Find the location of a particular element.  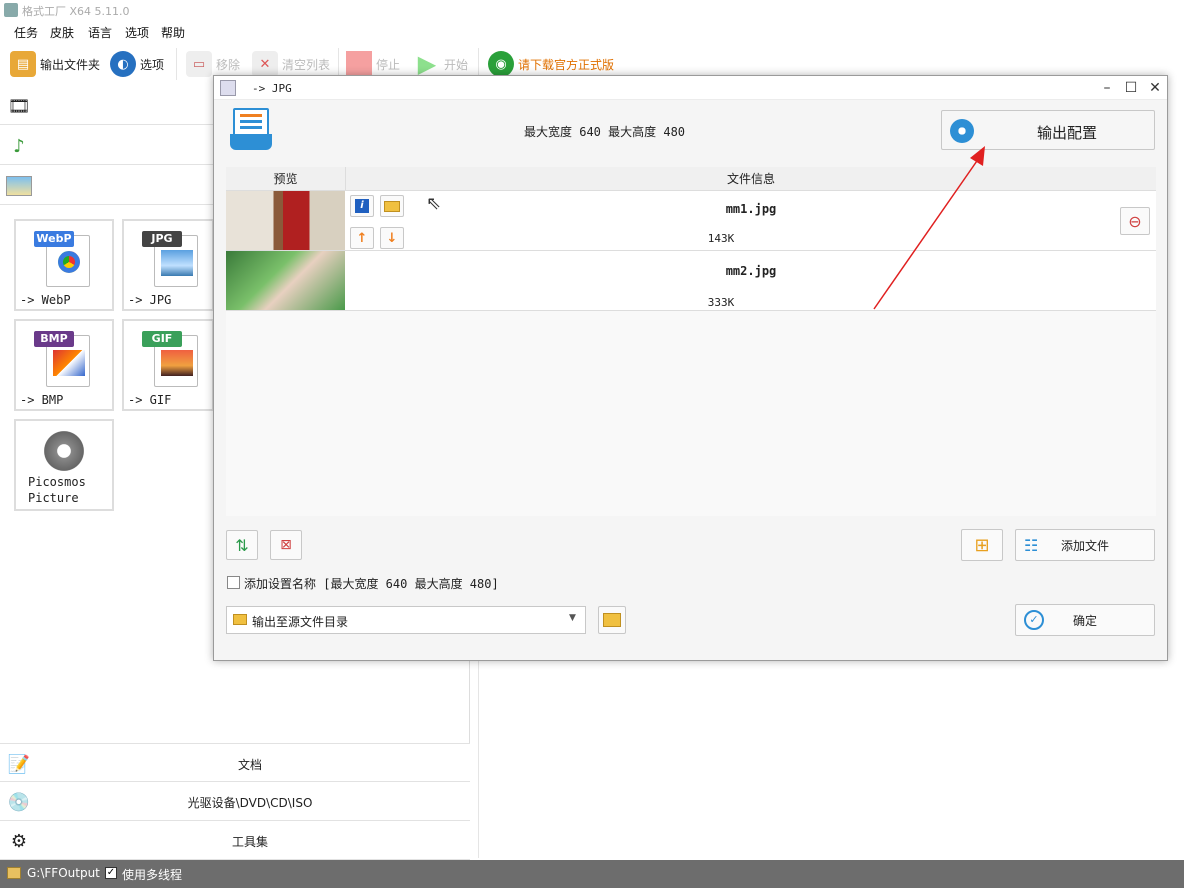

output-path: G:\FFOutput is located at coordinates (63, 873).